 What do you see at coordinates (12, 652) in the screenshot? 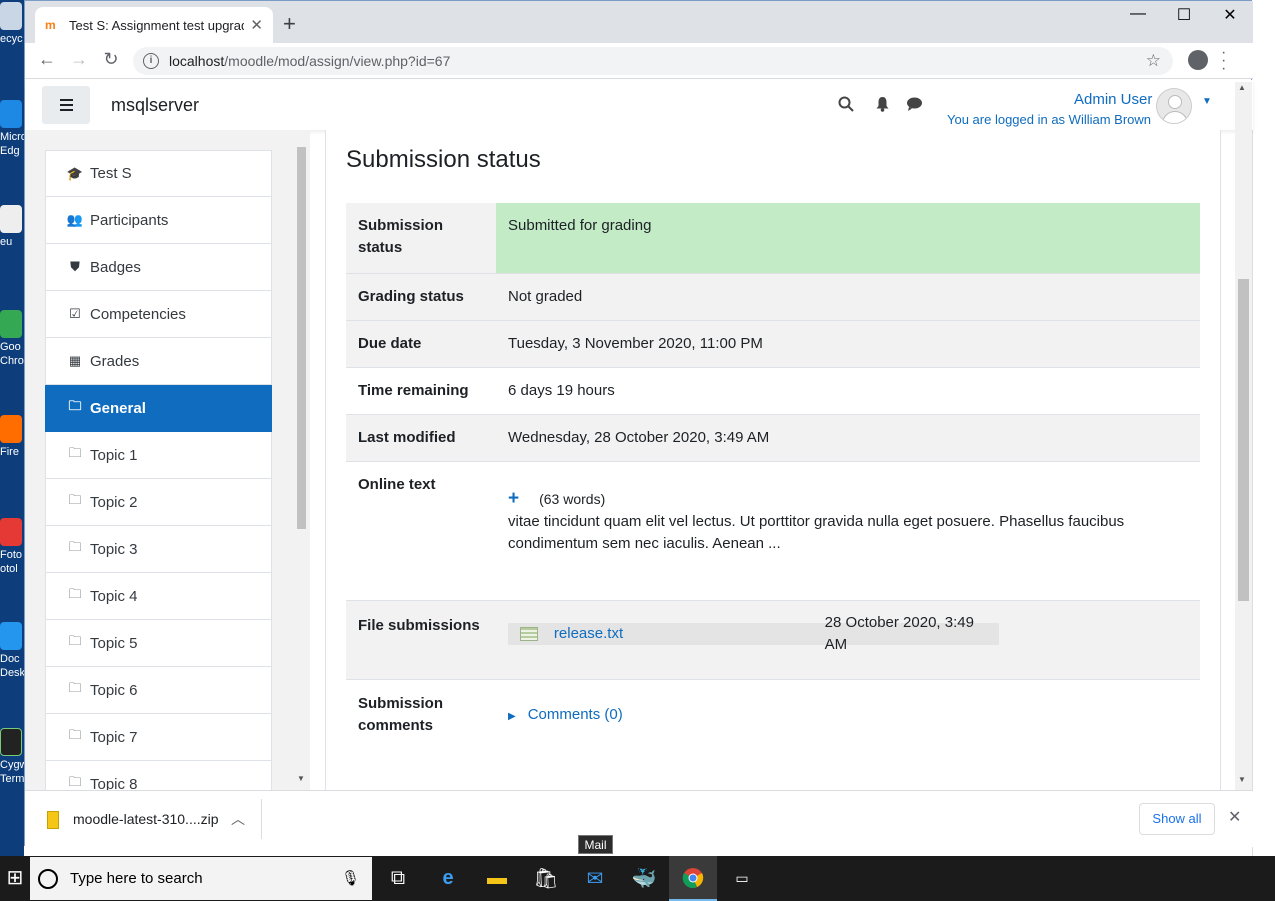
I see `docker-shortcut-icon: Doc Desk` at bounding box center [12, 652].